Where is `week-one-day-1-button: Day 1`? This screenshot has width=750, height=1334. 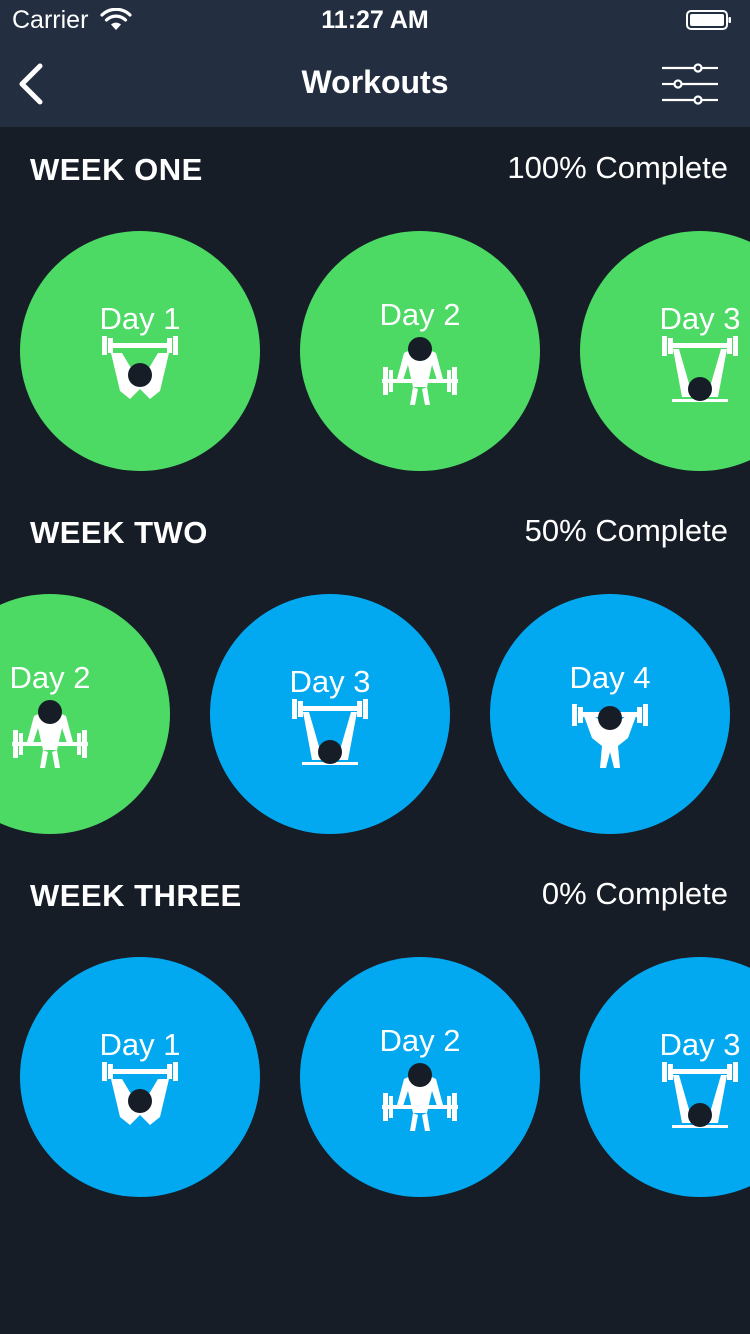
week-one-day-1-button: Day 1 is located at coordinates (140, 351).